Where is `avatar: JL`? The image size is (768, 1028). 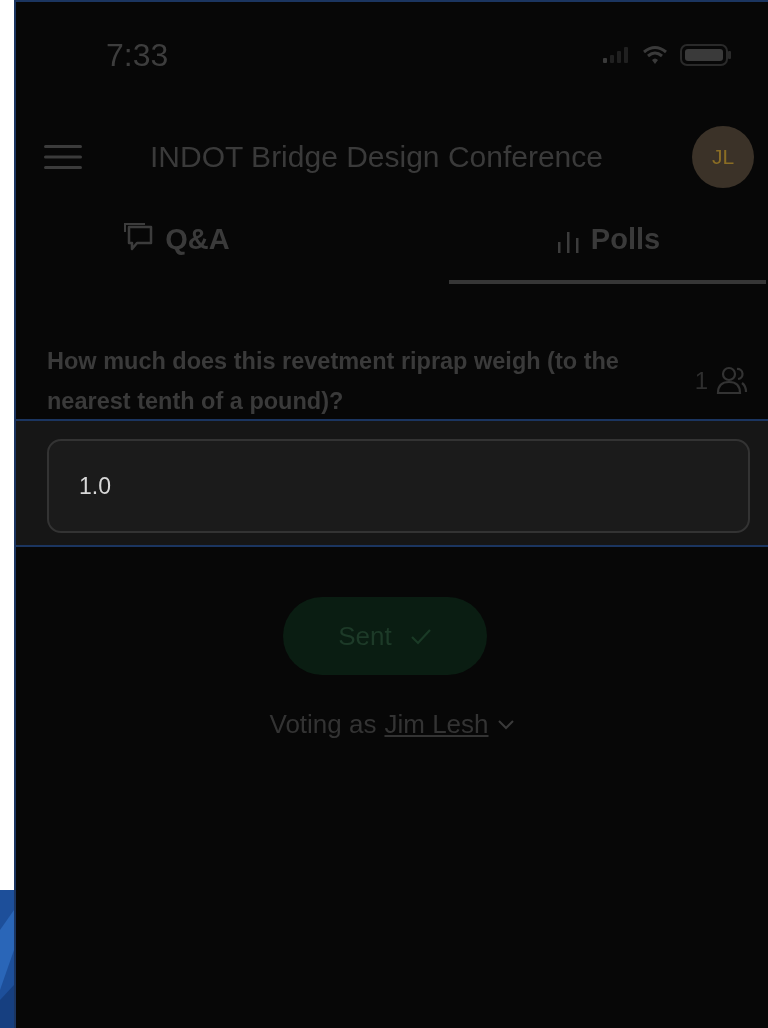 avatar: JL is located at coordinates (723, 157).